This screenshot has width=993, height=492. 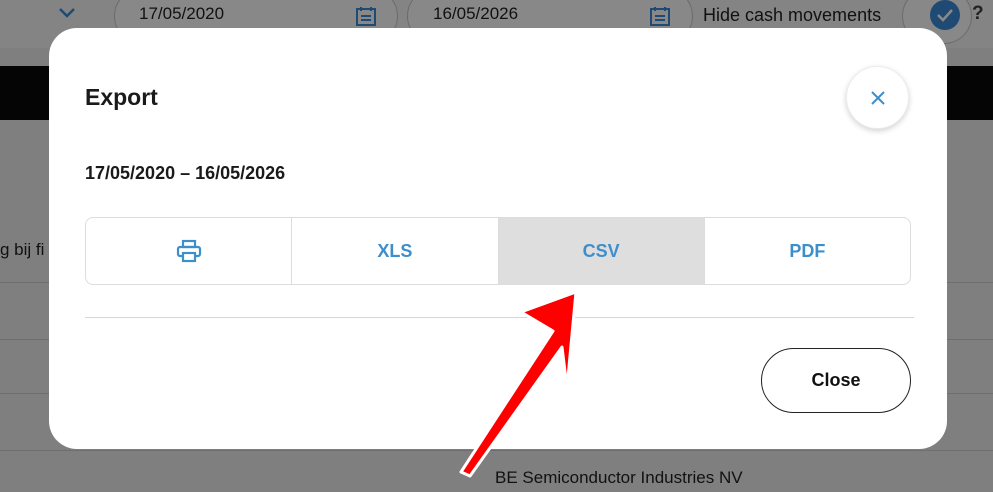 I want to click on dialog-divider, so click(x=499, y=317).